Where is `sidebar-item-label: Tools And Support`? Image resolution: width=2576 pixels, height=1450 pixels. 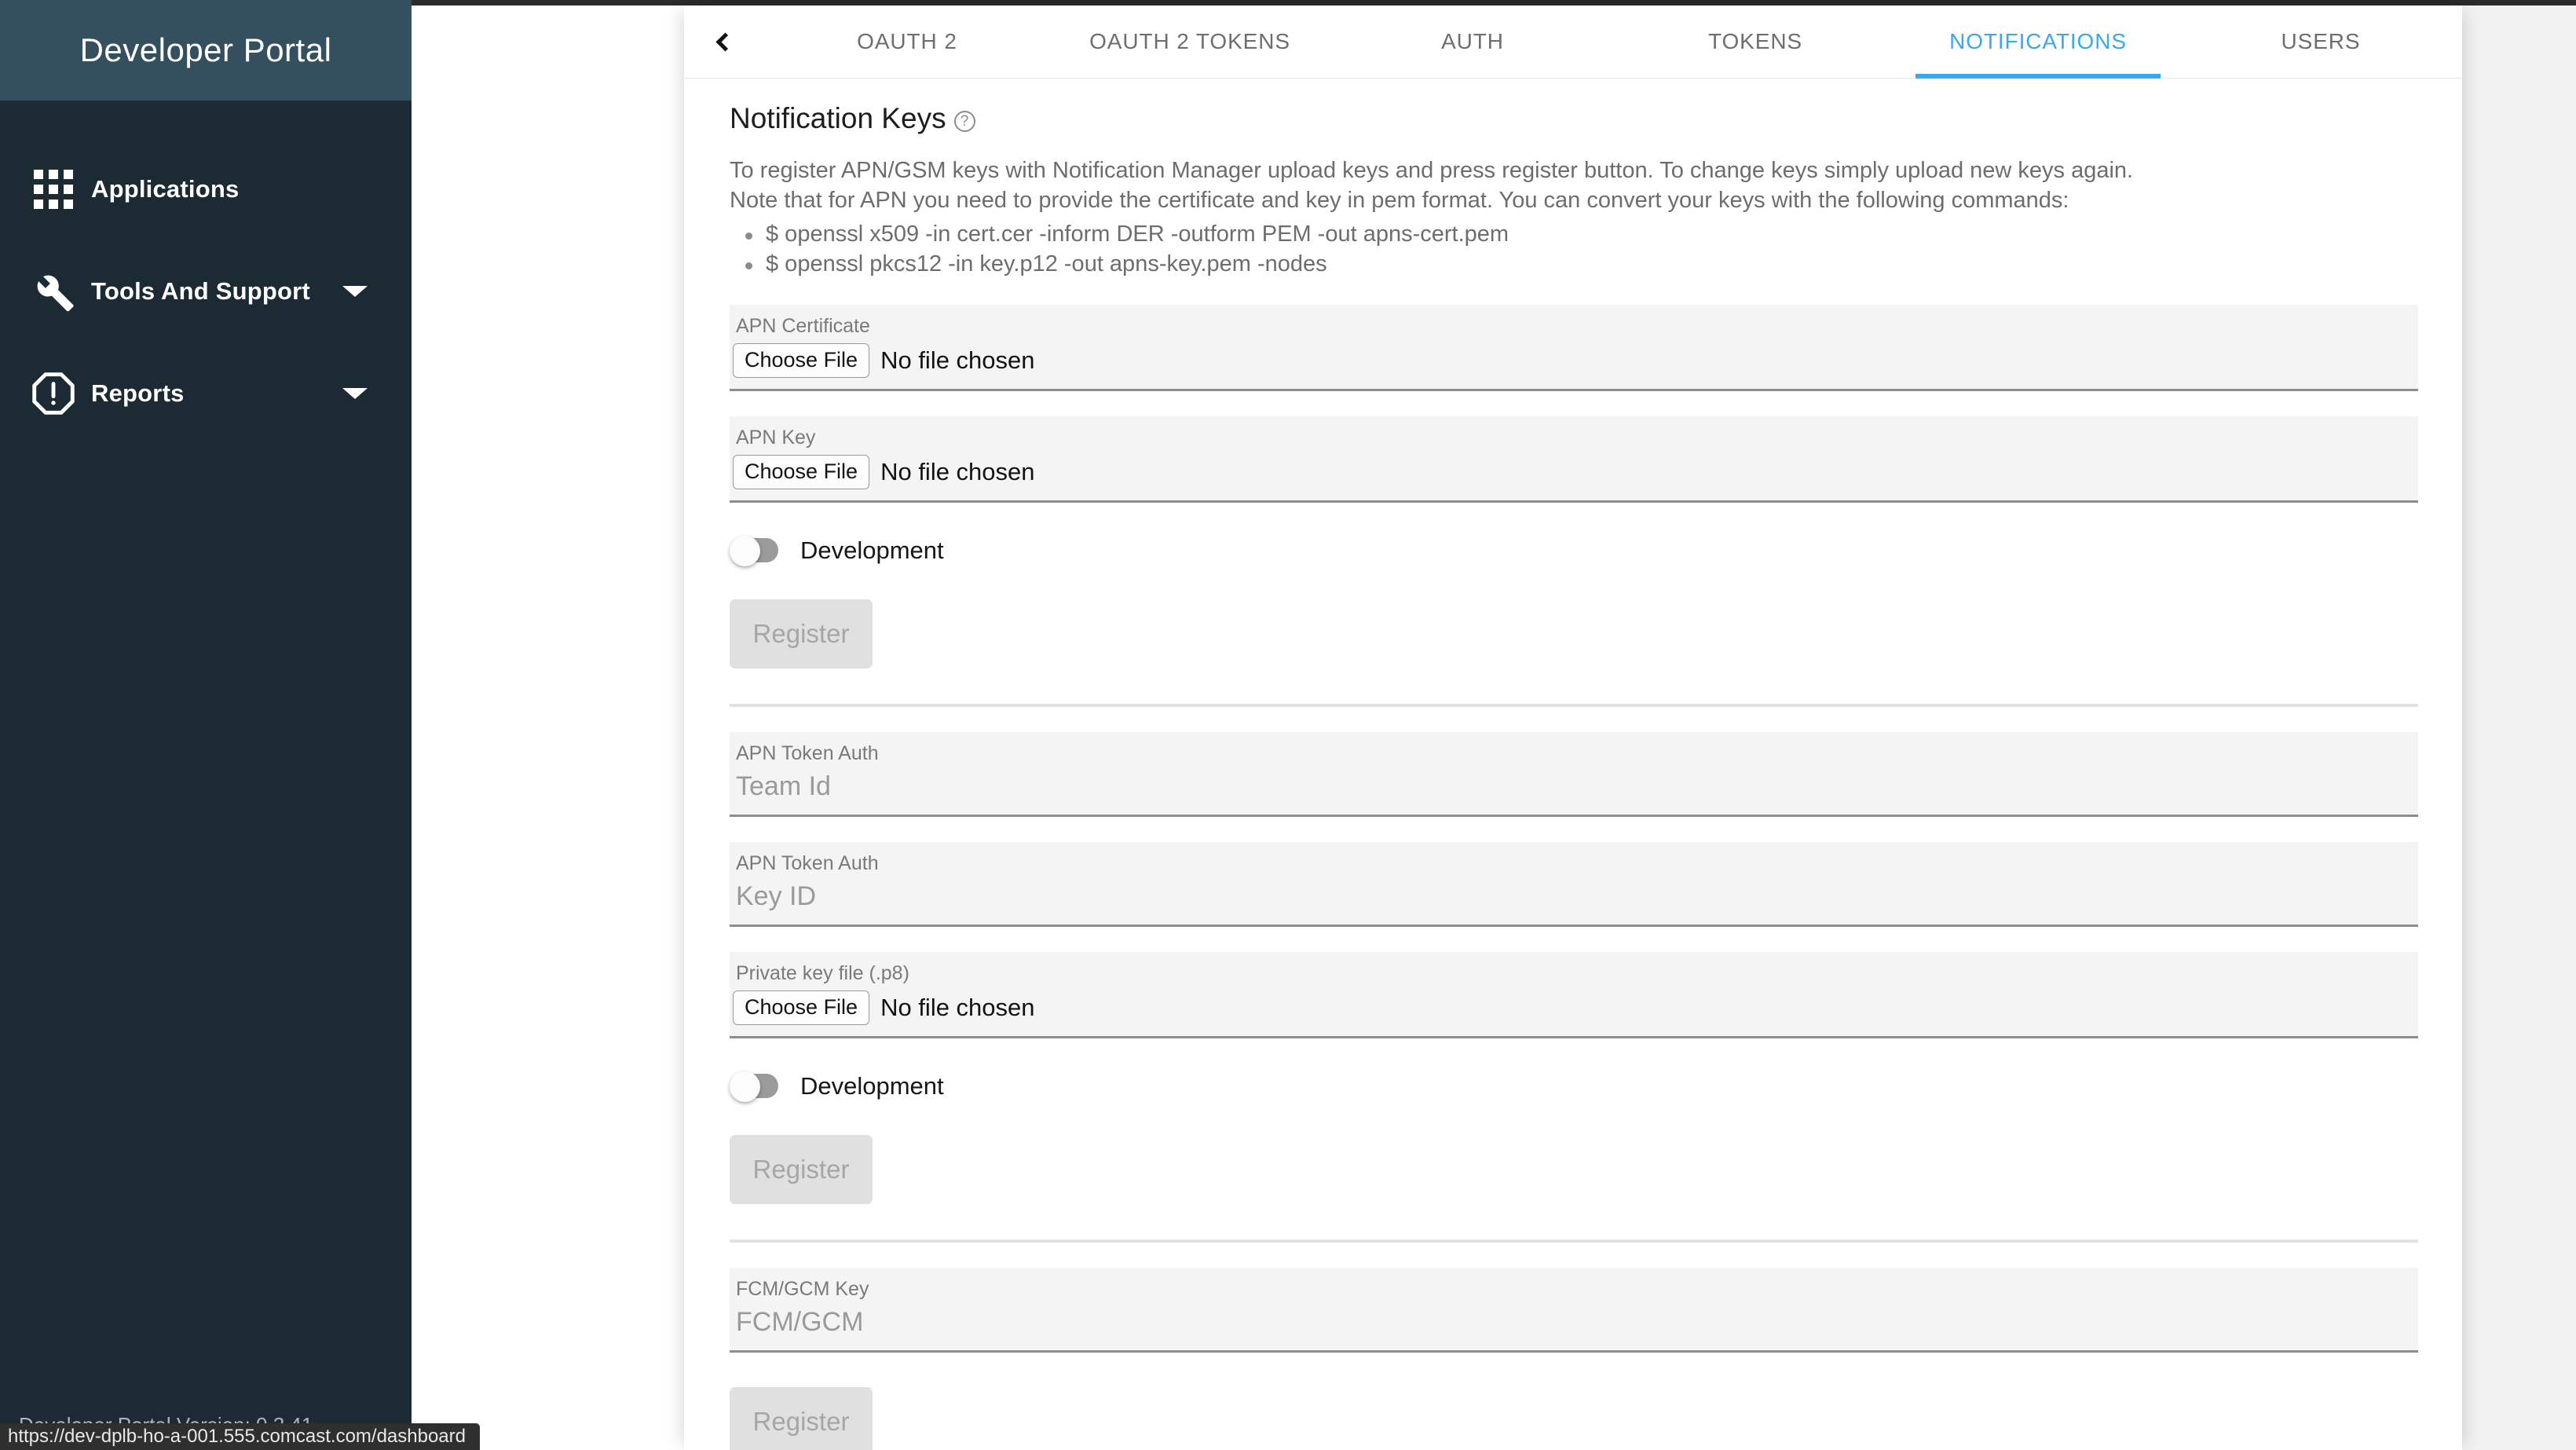
sidebar-item-label: Tools And Support is located at coordinates (201, 291).